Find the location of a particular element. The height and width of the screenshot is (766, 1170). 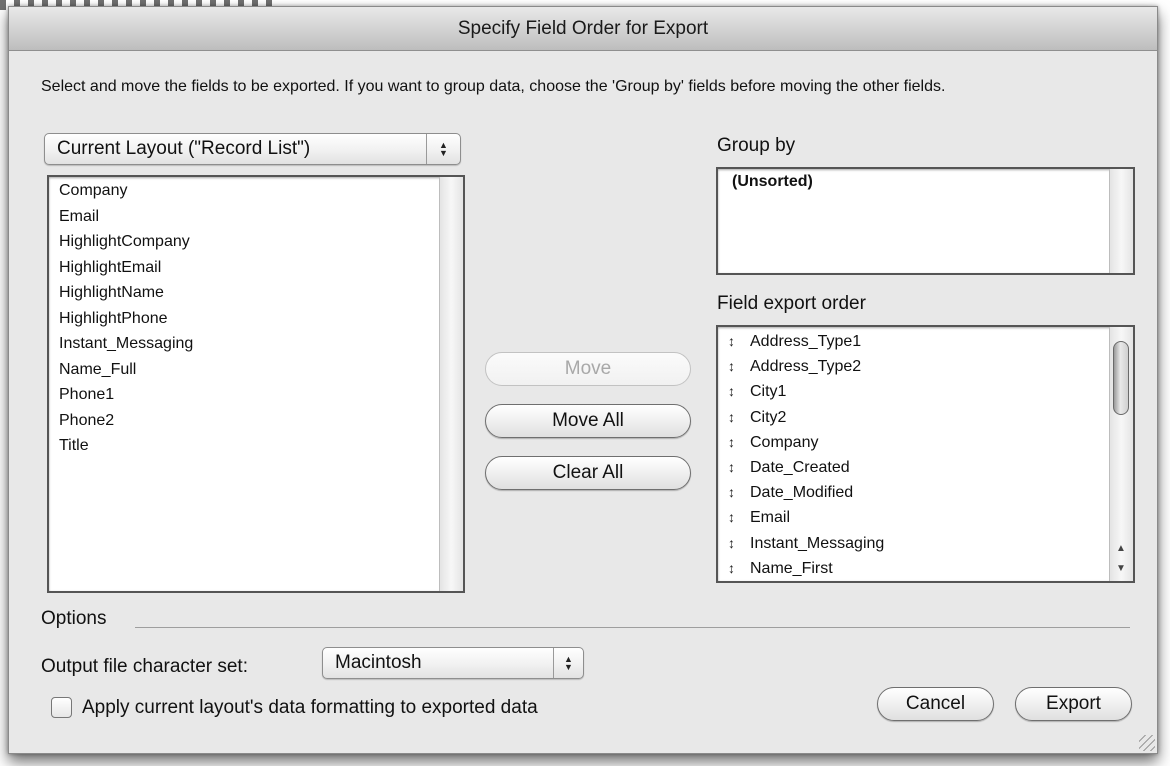

source-field-item: Instant_Messaging is located at coordinates (248, 344).